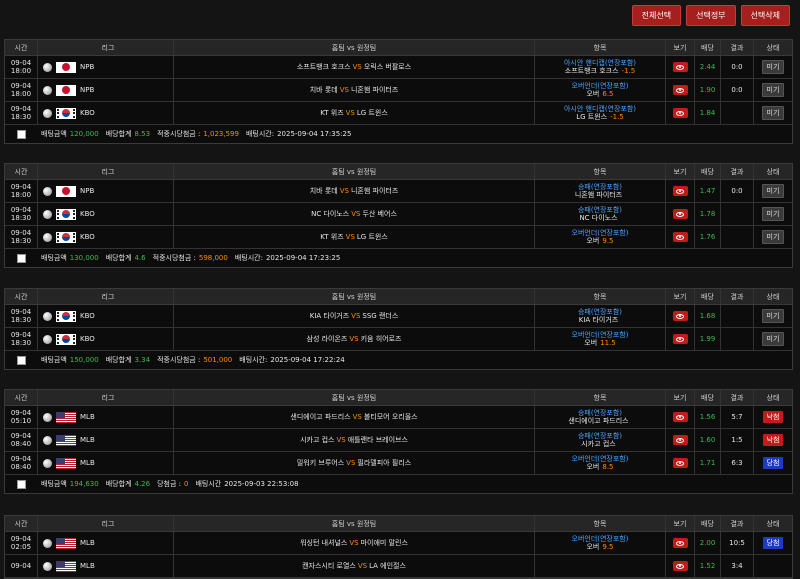  What do you see at coordinates (387, 67) in the screenshot?
I see `away-team: 오릭스 버팔로스` at bounding box center [387, 67].